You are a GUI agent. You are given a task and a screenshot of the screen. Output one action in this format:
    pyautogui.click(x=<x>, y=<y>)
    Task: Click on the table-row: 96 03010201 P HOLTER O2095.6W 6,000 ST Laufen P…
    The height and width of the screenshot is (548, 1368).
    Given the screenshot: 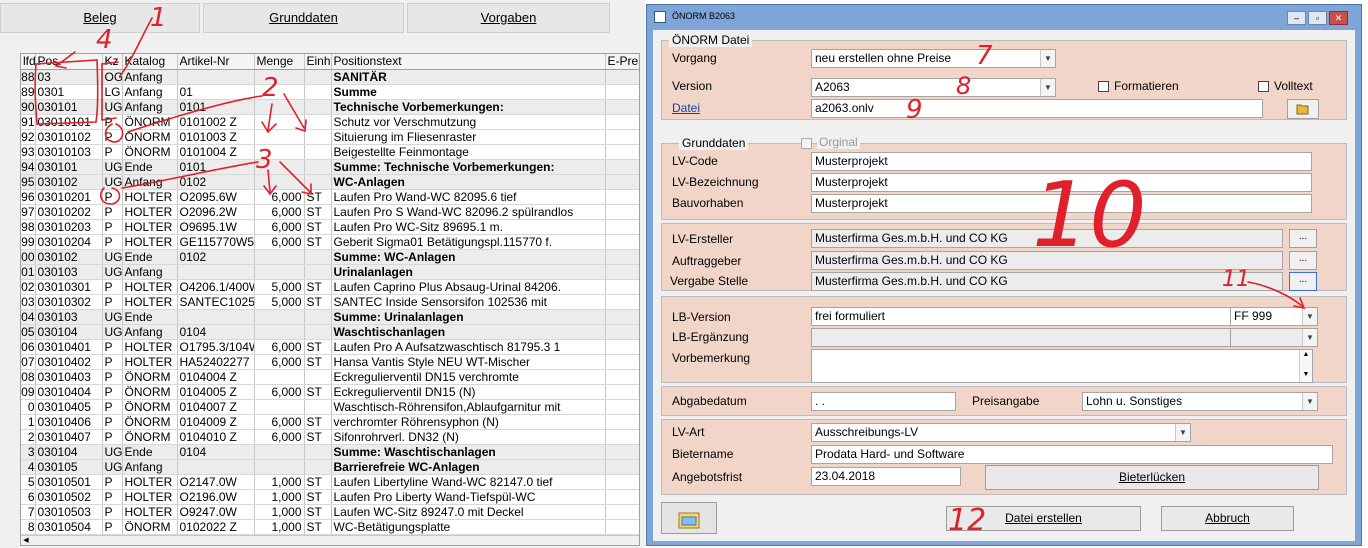 What is the action you would take?
    pyautogui.click(x=330, y=197)
    